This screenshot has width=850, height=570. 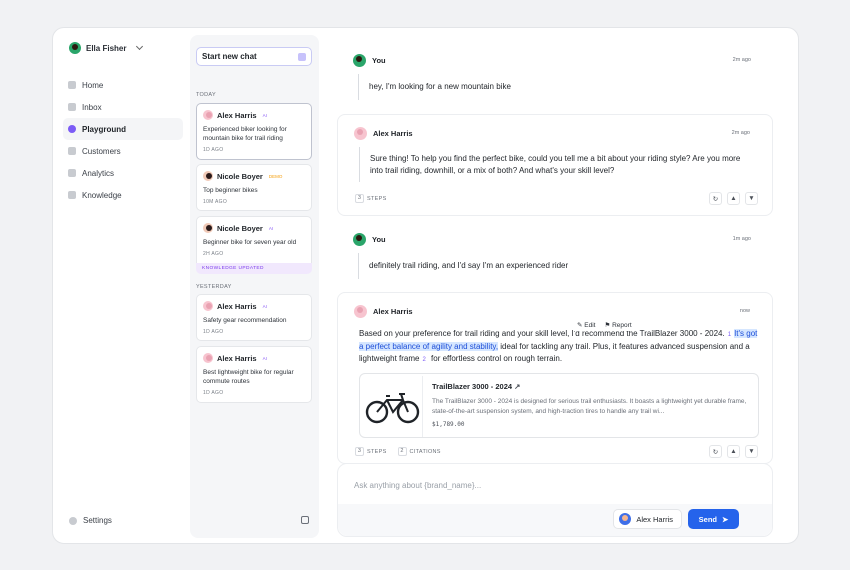 What do you see at coordinates (72, 173) in the screenshot?
I see `chart-icon` at bounding box center [72, 173].